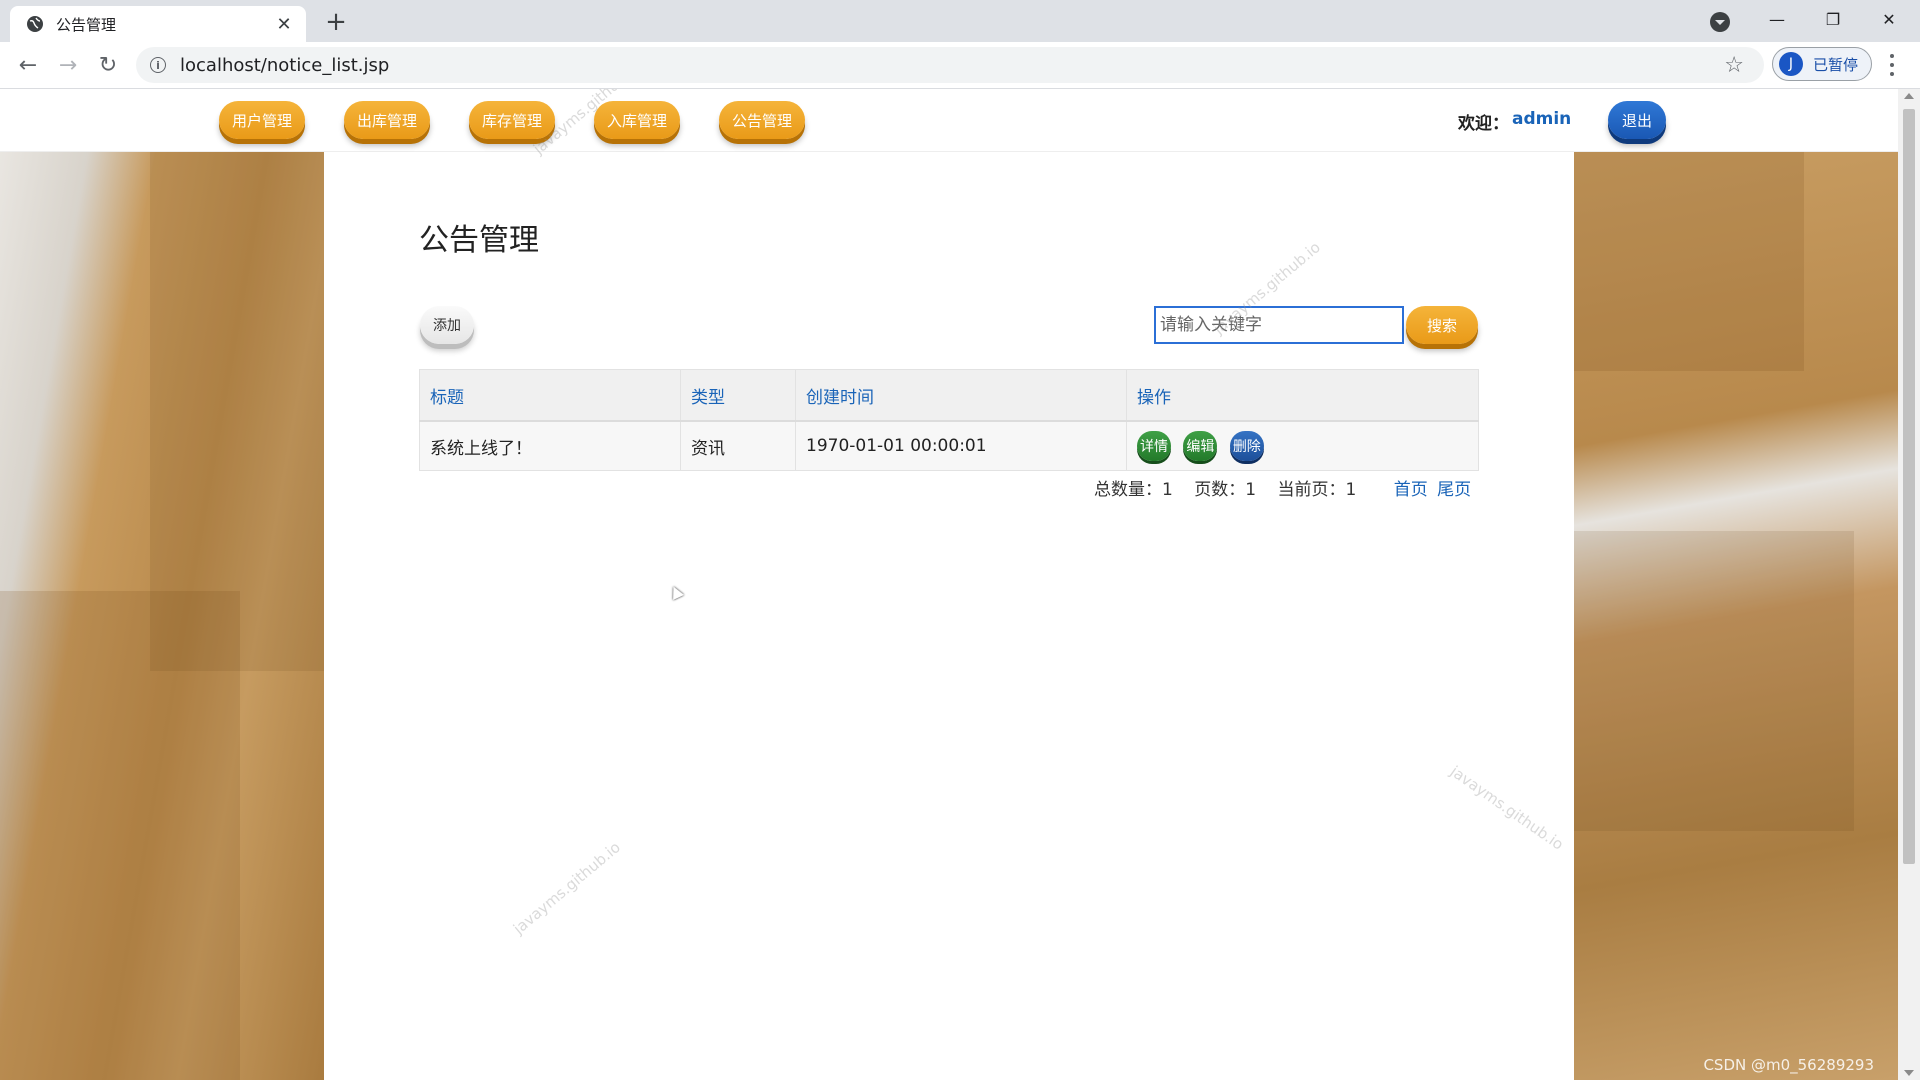  Describe the element at coordinates (1167, 490) in the screenshot. I see `total-value: 1` at that location.